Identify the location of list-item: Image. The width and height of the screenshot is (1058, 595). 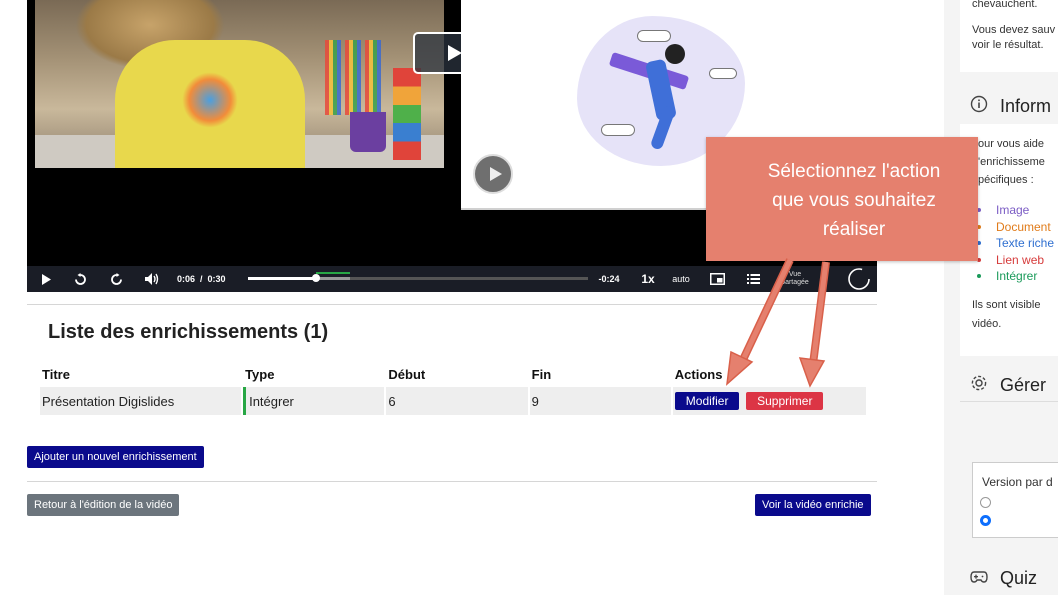
(1015, 210).